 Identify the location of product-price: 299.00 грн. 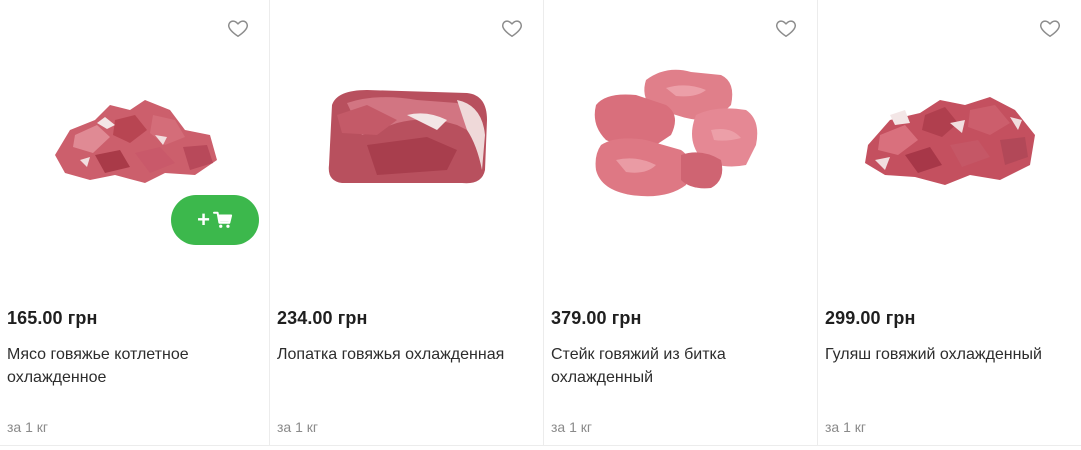
(870, 318).